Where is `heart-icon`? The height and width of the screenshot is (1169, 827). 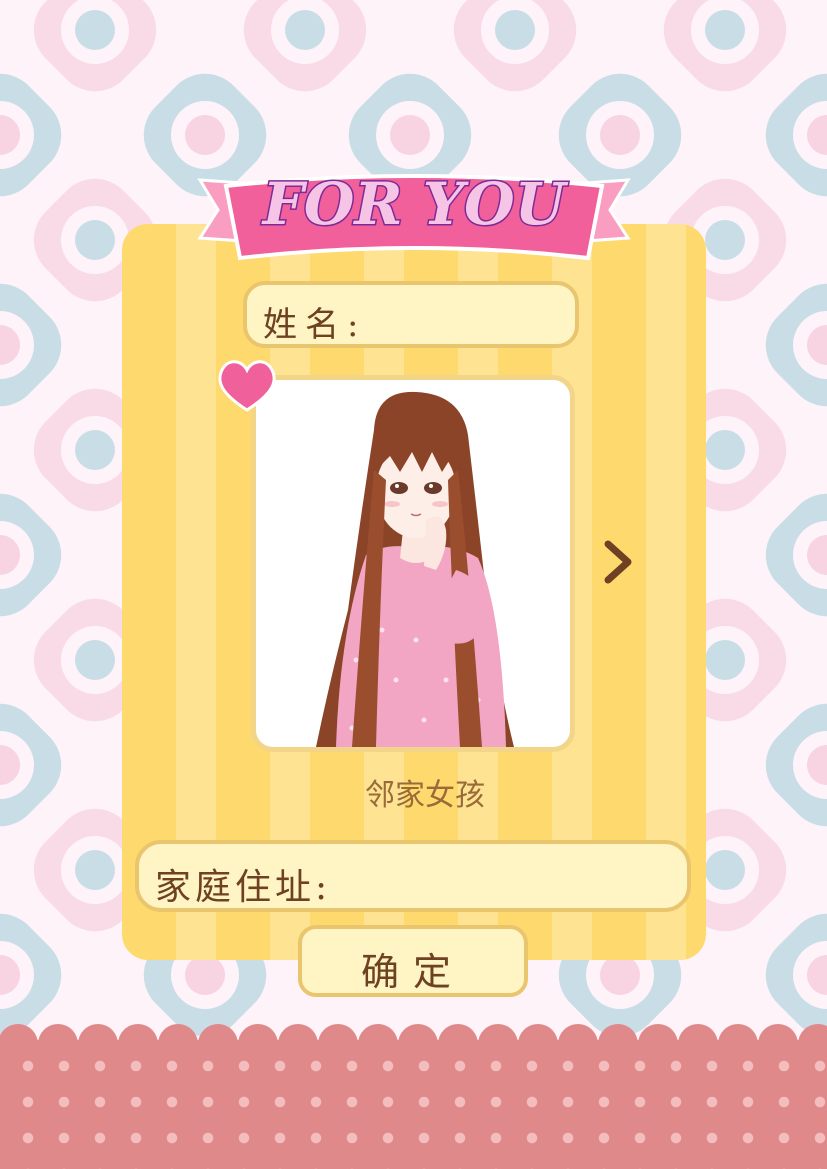
heart-icon is located at coordinates (247, 386).